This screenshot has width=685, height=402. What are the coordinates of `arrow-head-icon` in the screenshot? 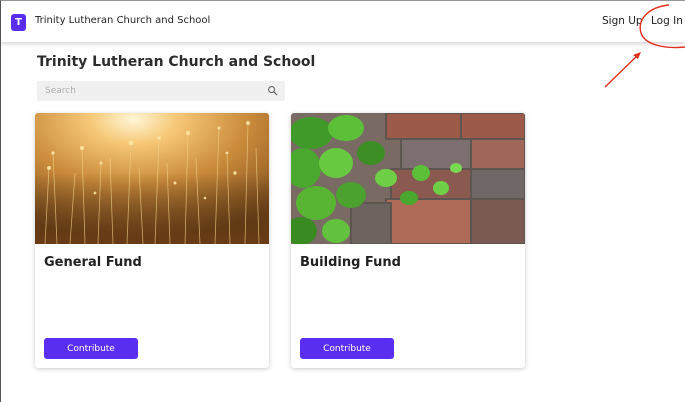 It's located at (637, 55).